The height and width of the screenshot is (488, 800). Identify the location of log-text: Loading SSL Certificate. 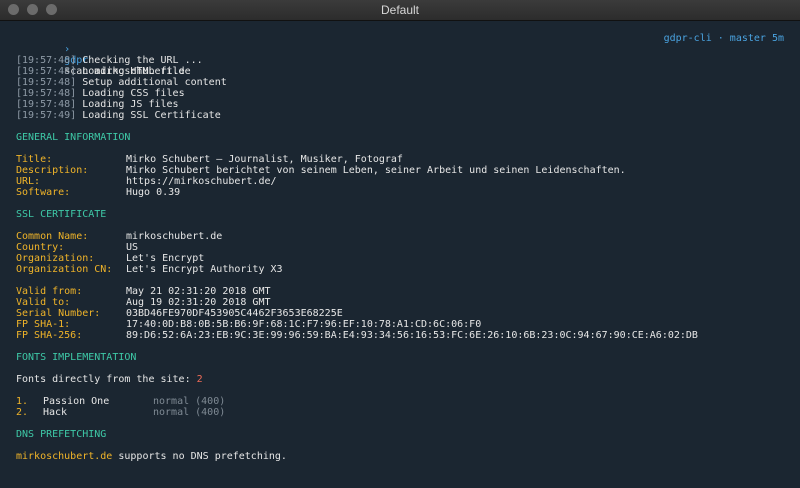
(151, 115).